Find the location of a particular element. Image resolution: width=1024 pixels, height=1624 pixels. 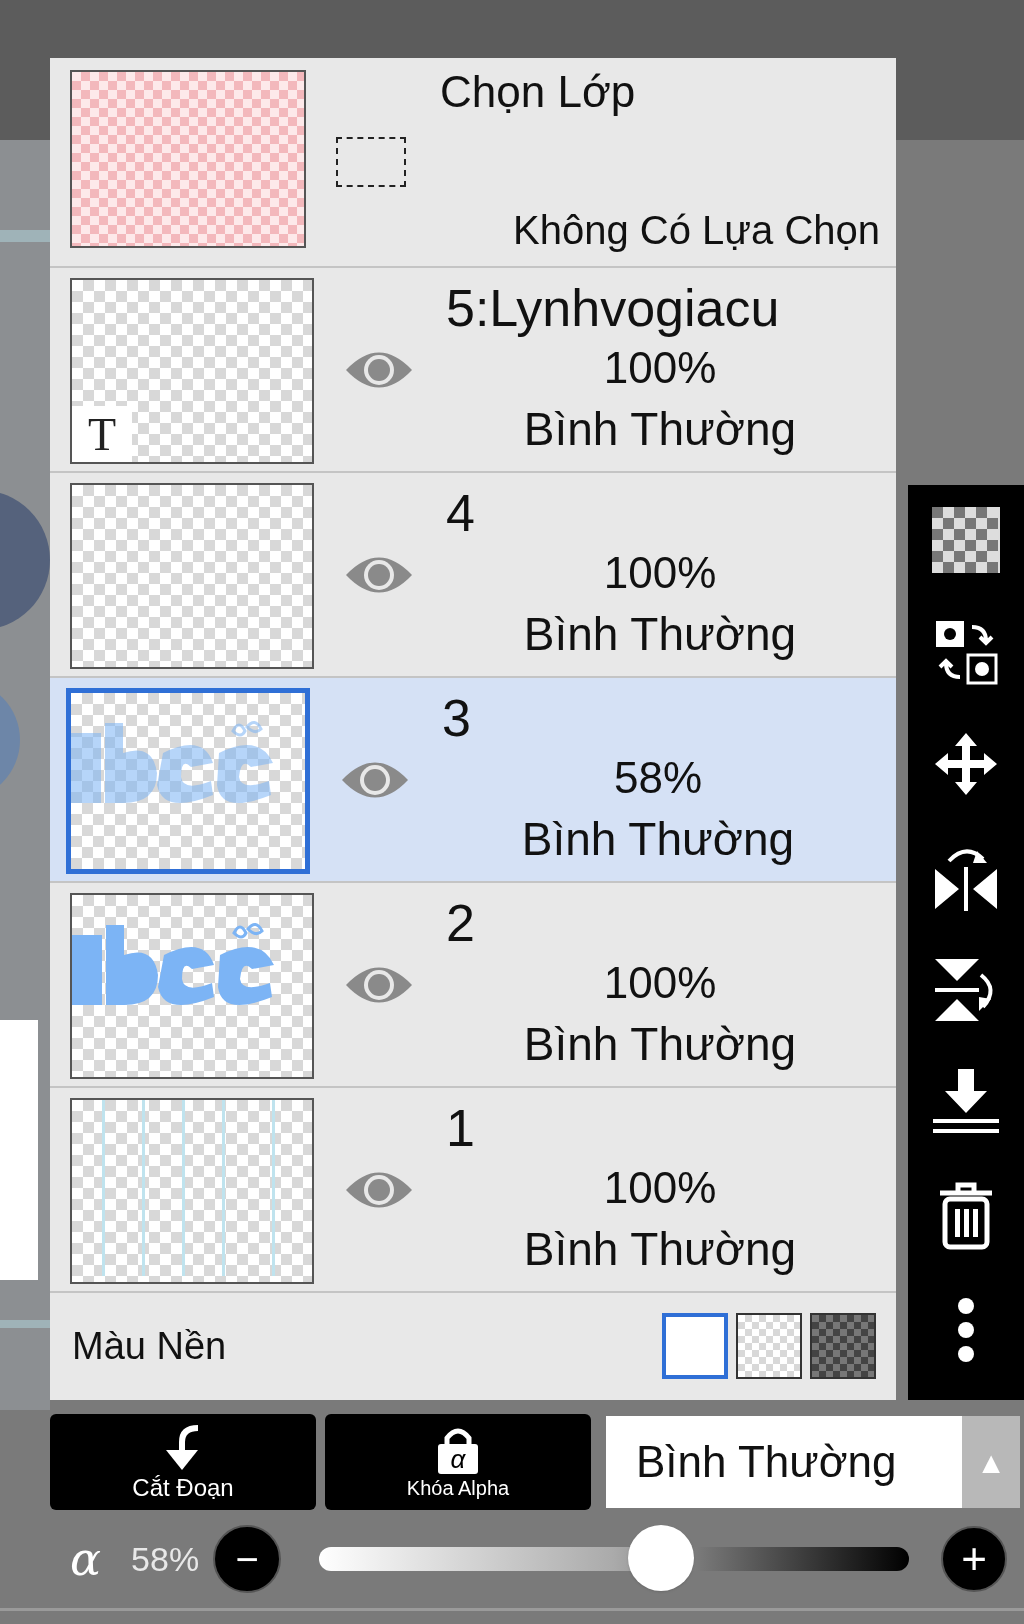

layer-name: 2 is located at coordinates (460, 923).